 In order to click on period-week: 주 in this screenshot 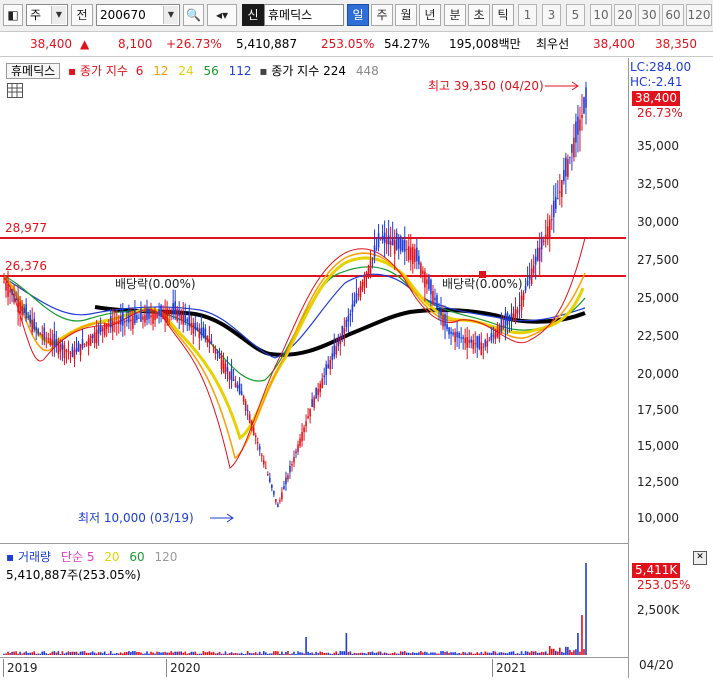, I will do `click(382, 15)`.